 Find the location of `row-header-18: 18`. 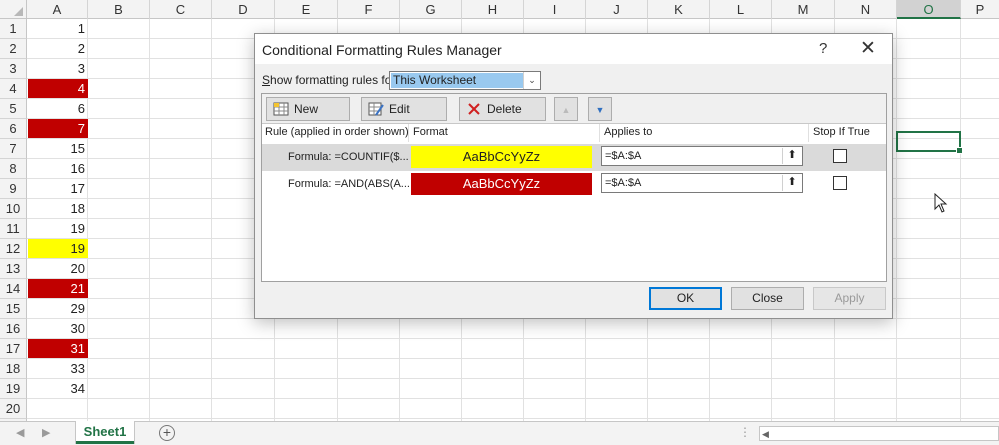

row-header-18: 18 is located at coordinates (13, 369).